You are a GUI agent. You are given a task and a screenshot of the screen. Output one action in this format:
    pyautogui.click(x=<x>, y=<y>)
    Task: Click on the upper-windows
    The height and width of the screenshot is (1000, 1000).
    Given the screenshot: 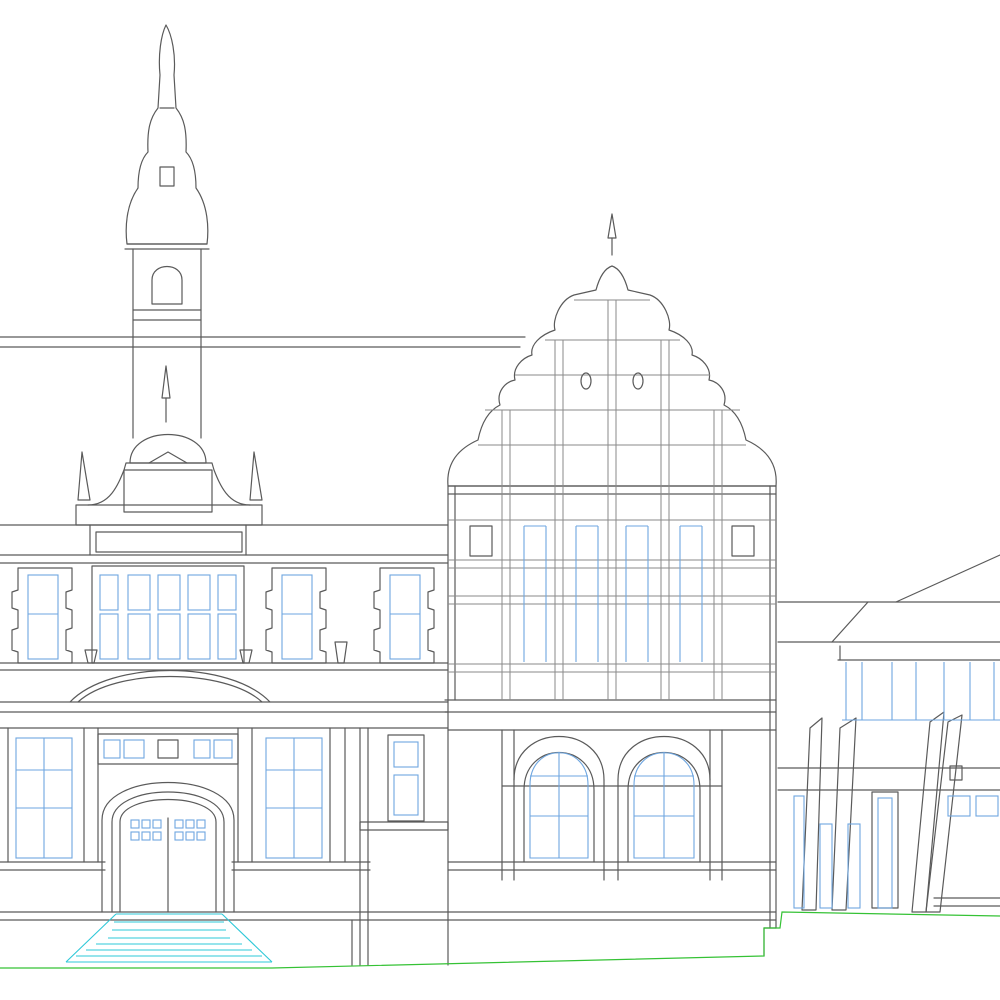 What is the action you would take?
    pyautogui.click(x=224, y=617)
    